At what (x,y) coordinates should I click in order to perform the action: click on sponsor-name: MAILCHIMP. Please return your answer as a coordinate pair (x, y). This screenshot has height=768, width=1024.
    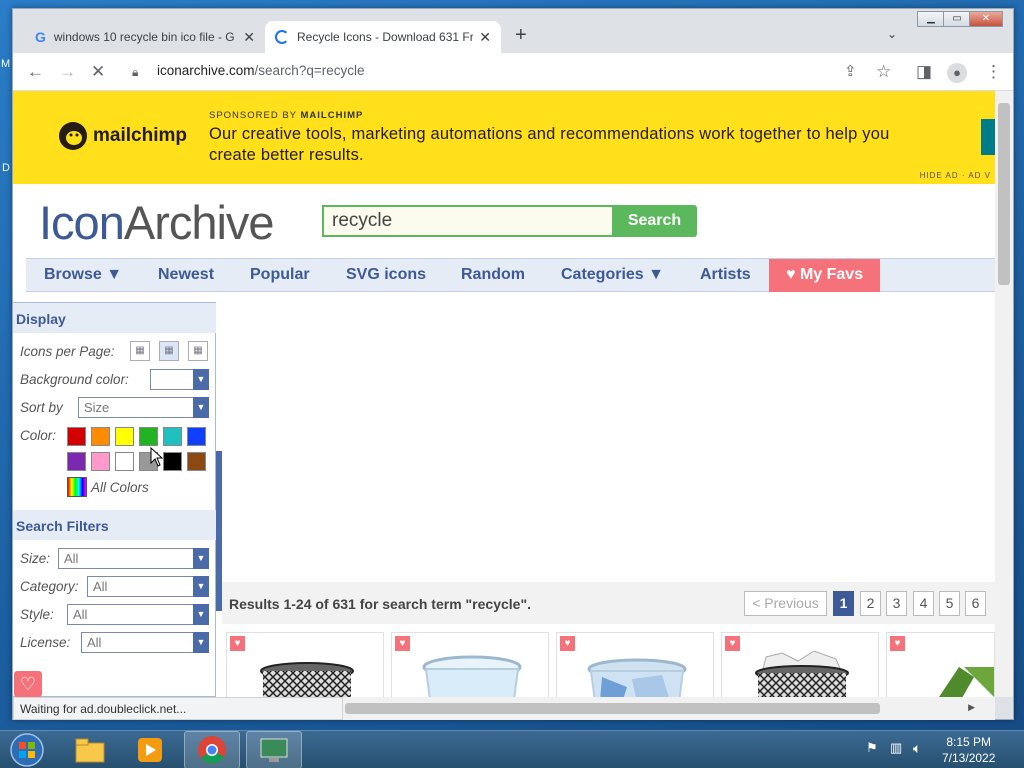
    Looking at the image, I should click on (332, 115).